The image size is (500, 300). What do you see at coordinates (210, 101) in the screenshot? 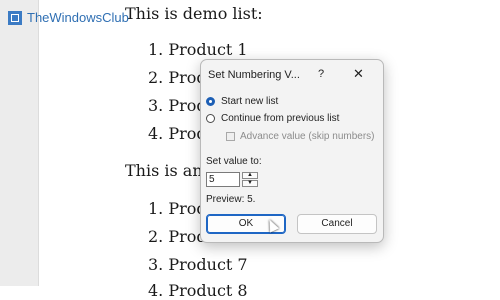
I see `start-new-list-radio` at bounding box center [210, 101].